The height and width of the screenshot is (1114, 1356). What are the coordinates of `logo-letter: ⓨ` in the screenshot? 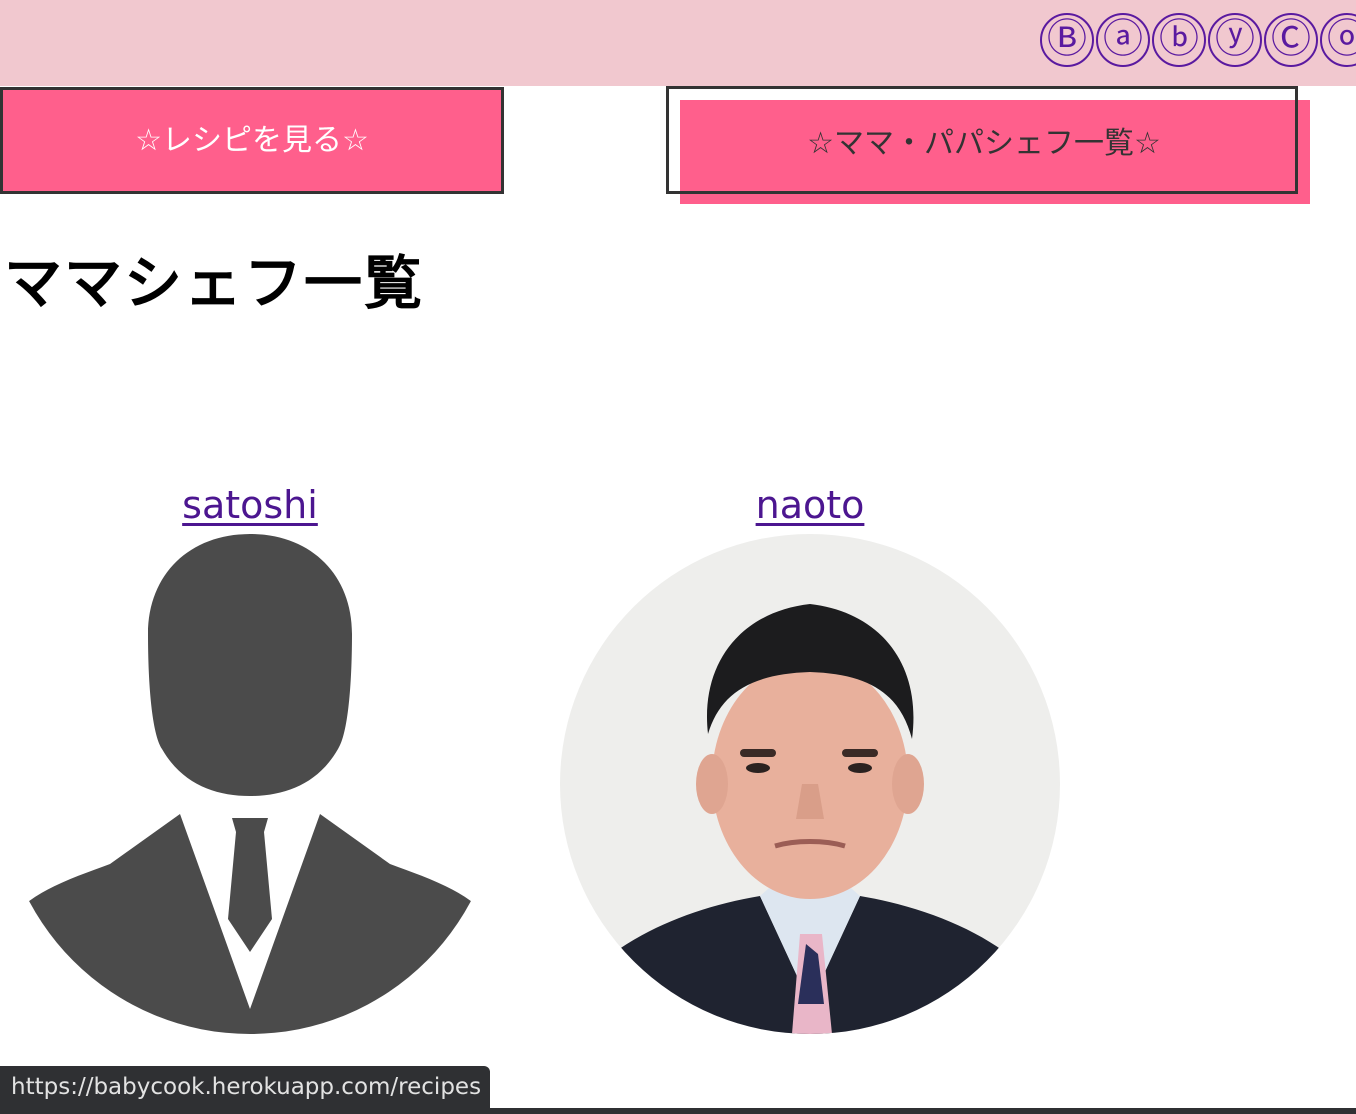 It's located at (1235, 40).